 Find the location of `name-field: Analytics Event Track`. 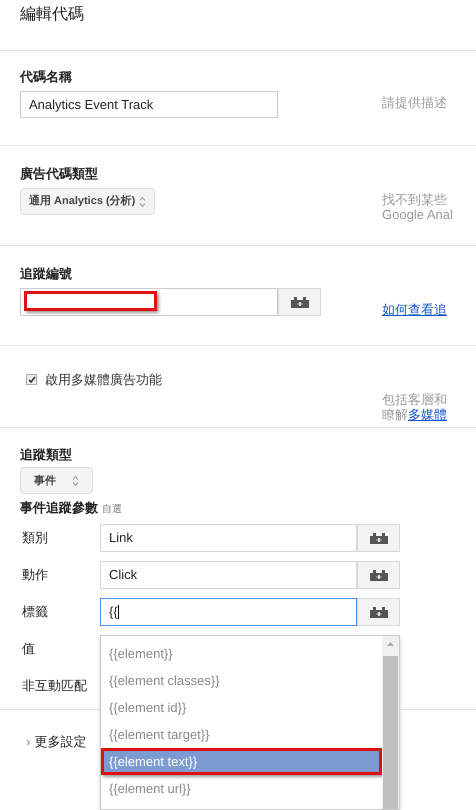

name-field: Analytics Event Track is located at coordinates (149, 104).